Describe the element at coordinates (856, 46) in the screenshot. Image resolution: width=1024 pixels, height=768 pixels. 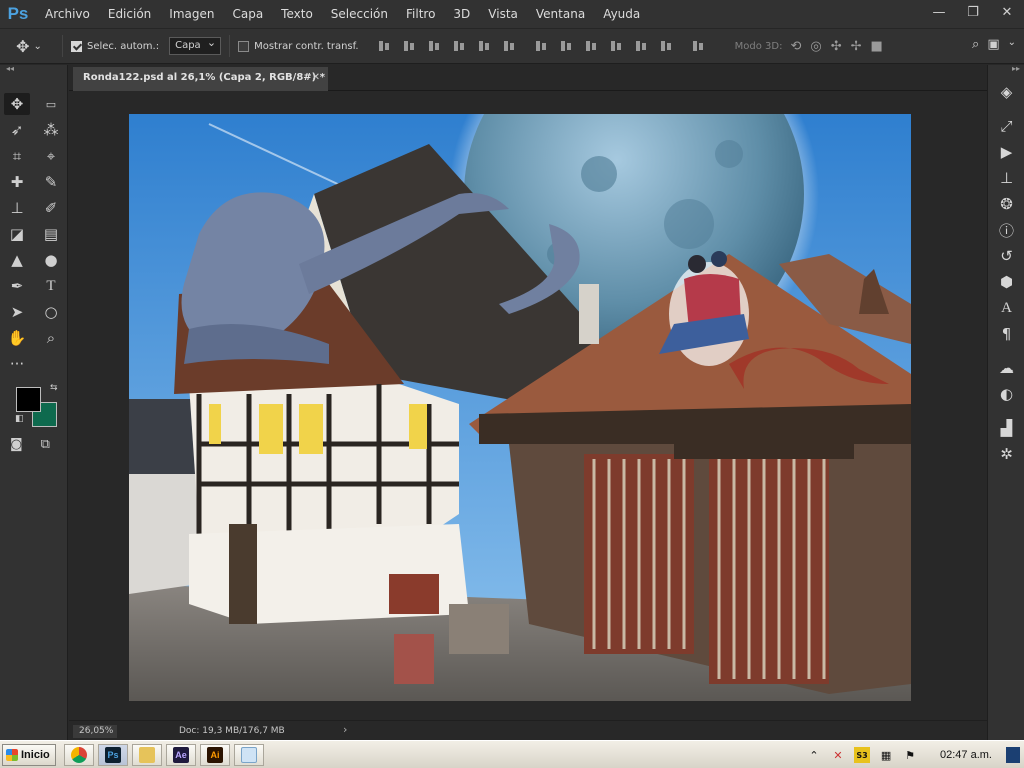
I see `slide-3d-icon: ✢` at that location.